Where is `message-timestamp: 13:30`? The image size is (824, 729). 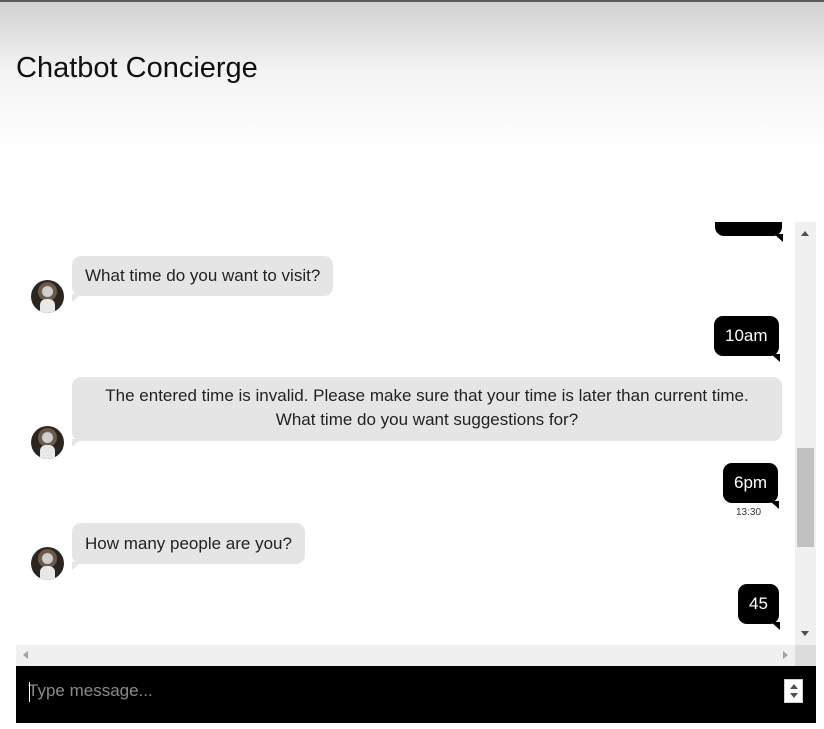
message-timestamp: 13:30 is located at coordinates (749, 512).